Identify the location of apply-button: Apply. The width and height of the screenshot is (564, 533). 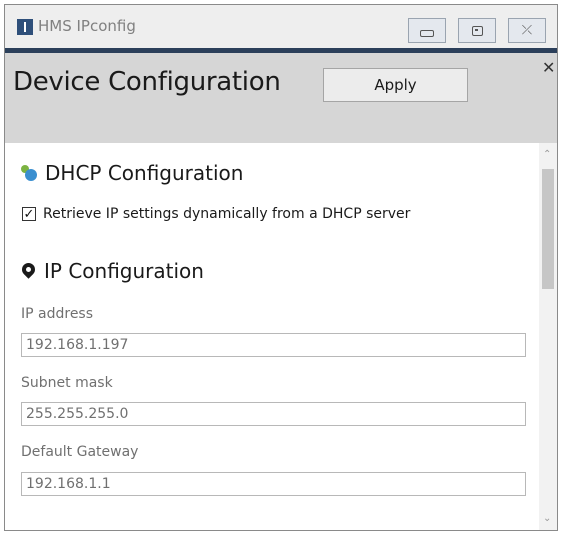
(395, 85).